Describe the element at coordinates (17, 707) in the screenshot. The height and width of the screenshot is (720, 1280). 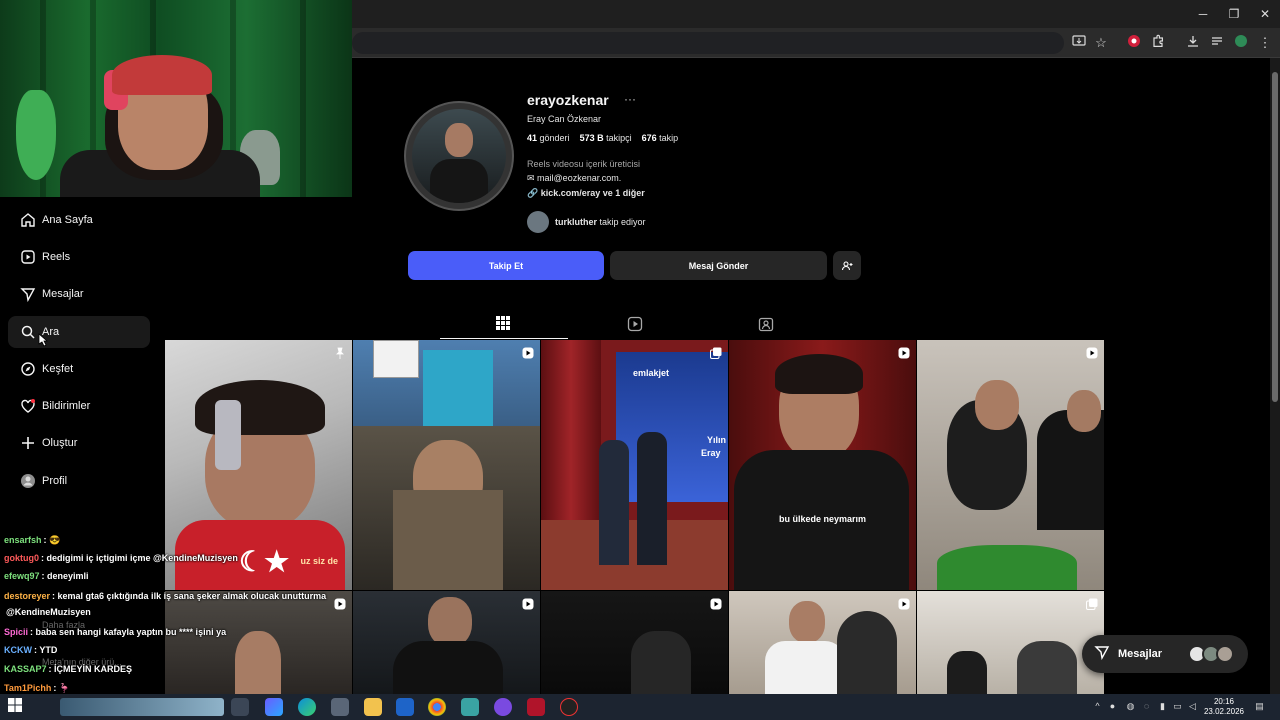
I see `windows-start-icon` at that location.